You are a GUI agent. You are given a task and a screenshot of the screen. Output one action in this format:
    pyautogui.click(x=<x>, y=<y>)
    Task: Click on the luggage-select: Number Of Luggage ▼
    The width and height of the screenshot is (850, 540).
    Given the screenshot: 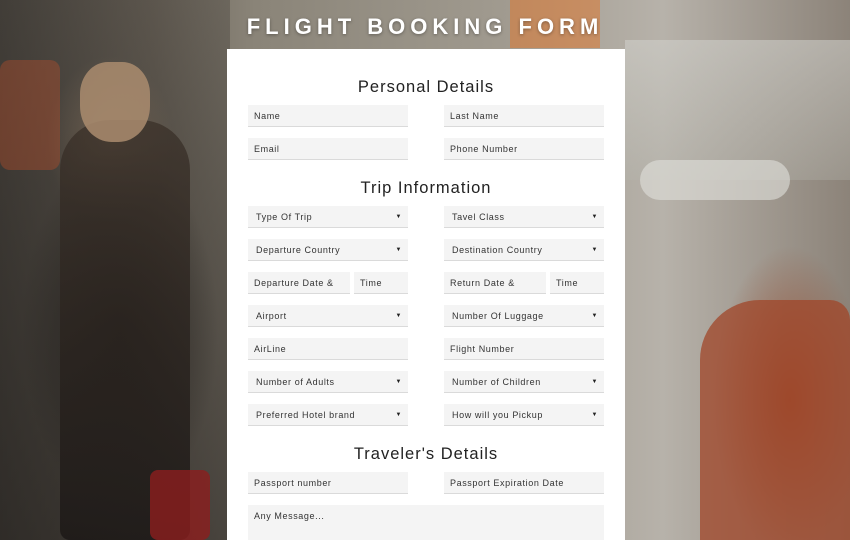 What is the action you would take?
    pyautogui.click(x=524, y=316)
    